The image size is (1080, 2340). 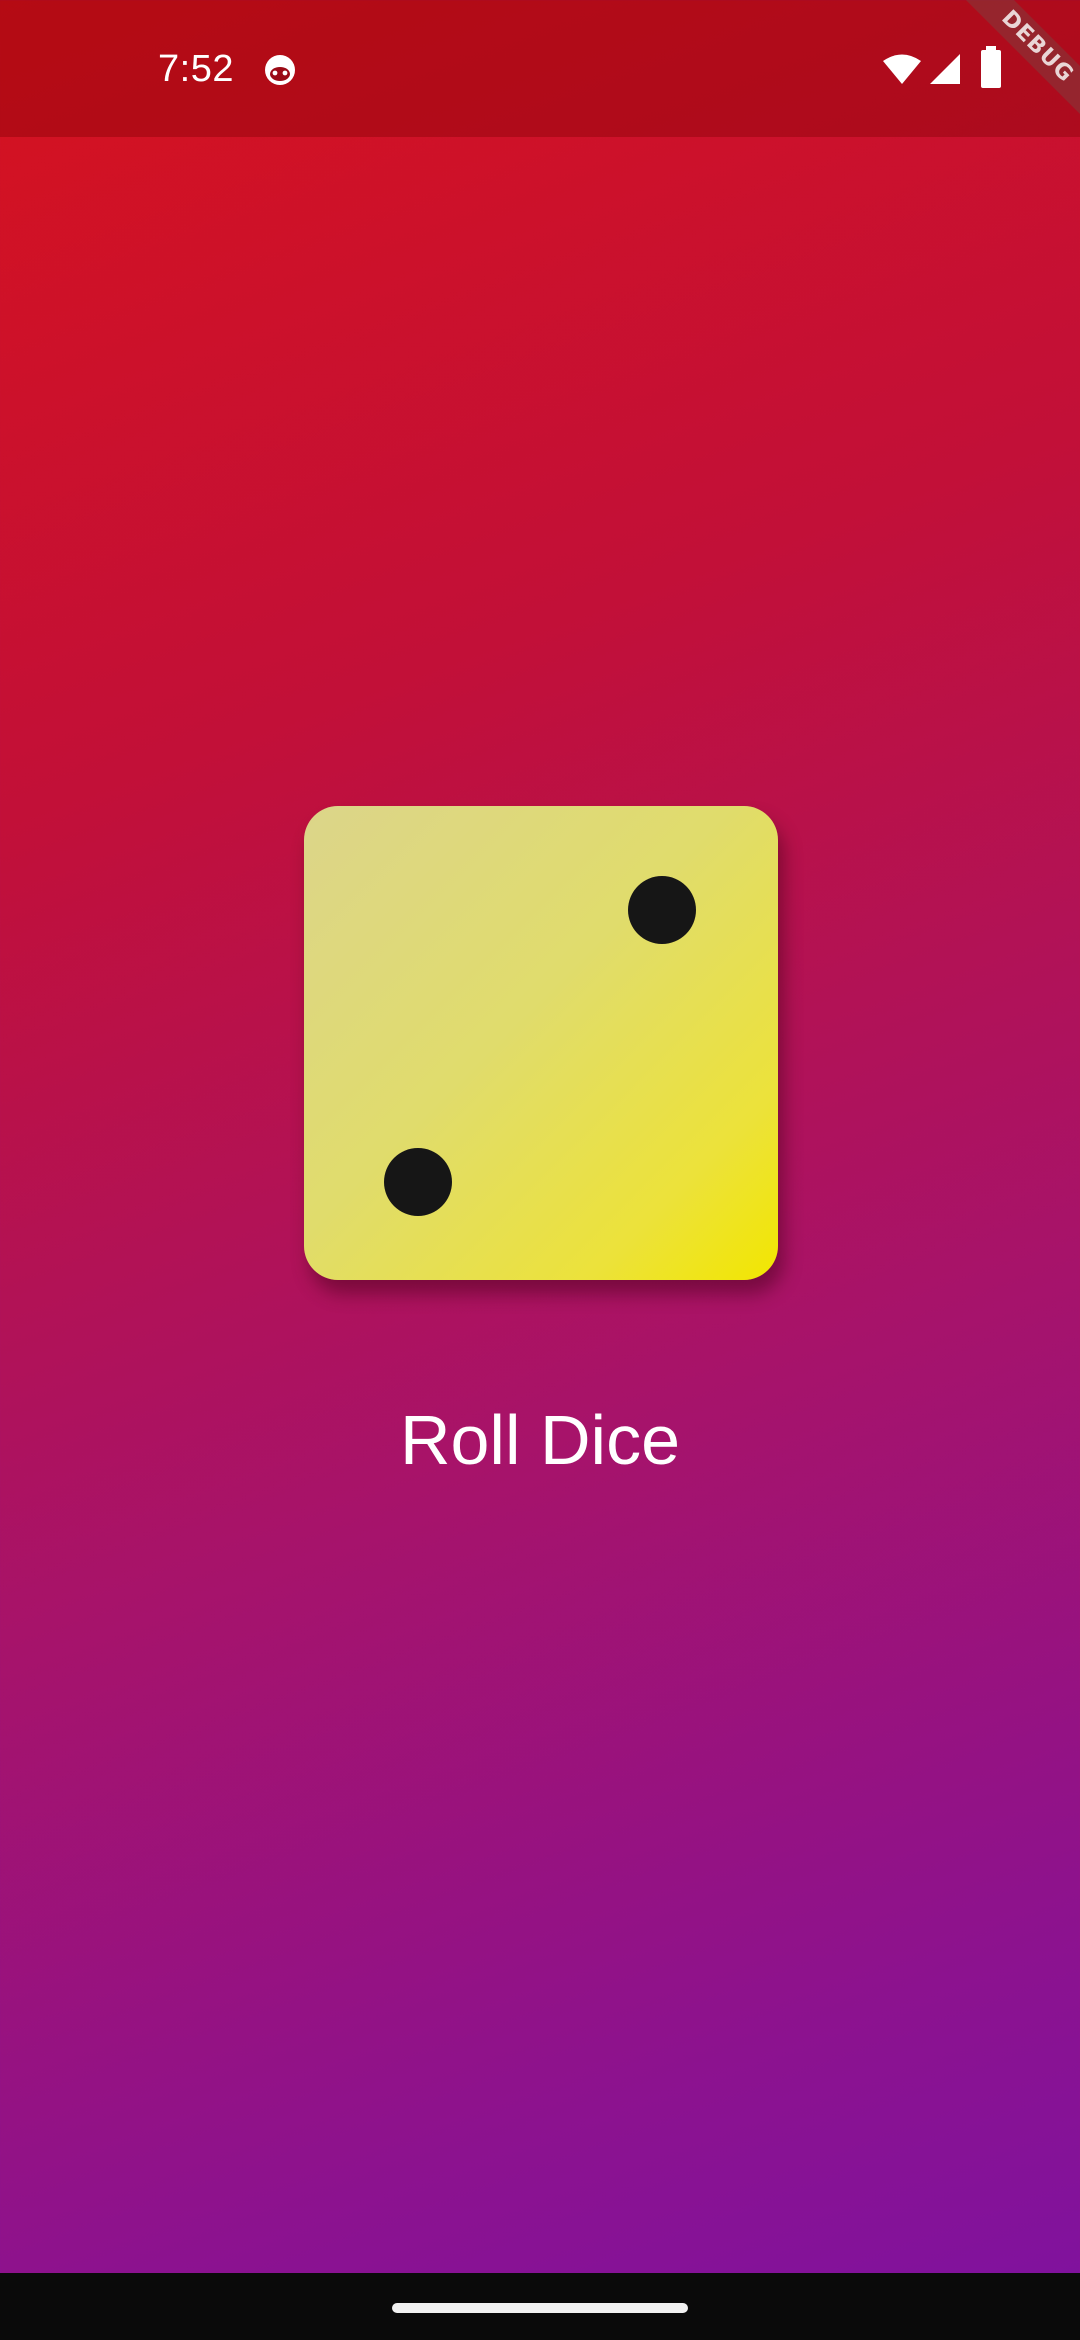 What do you see at coordinates (540, 68) in the screenshot?
I see `status-bar: 7:52` at bounding box center [540, 68].